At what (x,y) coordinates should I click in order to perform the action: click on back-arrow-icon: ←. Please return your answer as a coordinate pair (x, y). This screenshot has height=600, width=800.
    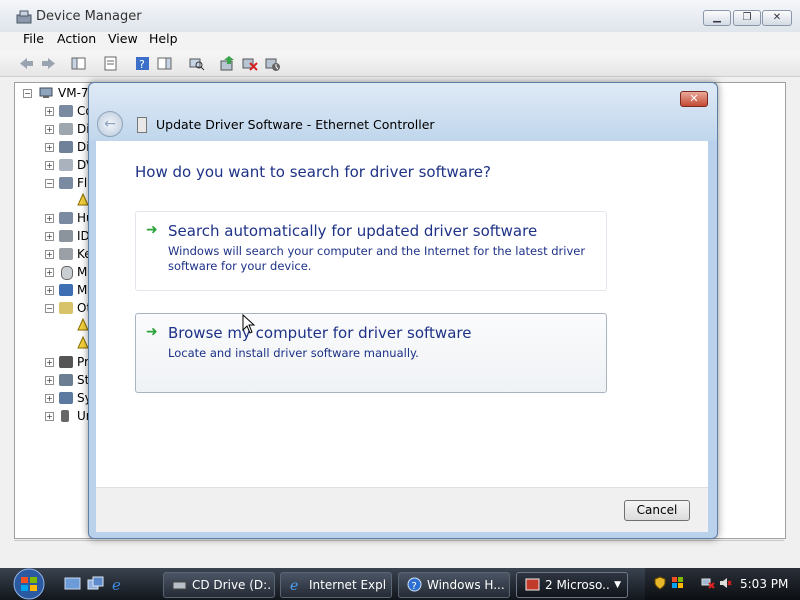
    Looking at the image, I should click on (110, 124).